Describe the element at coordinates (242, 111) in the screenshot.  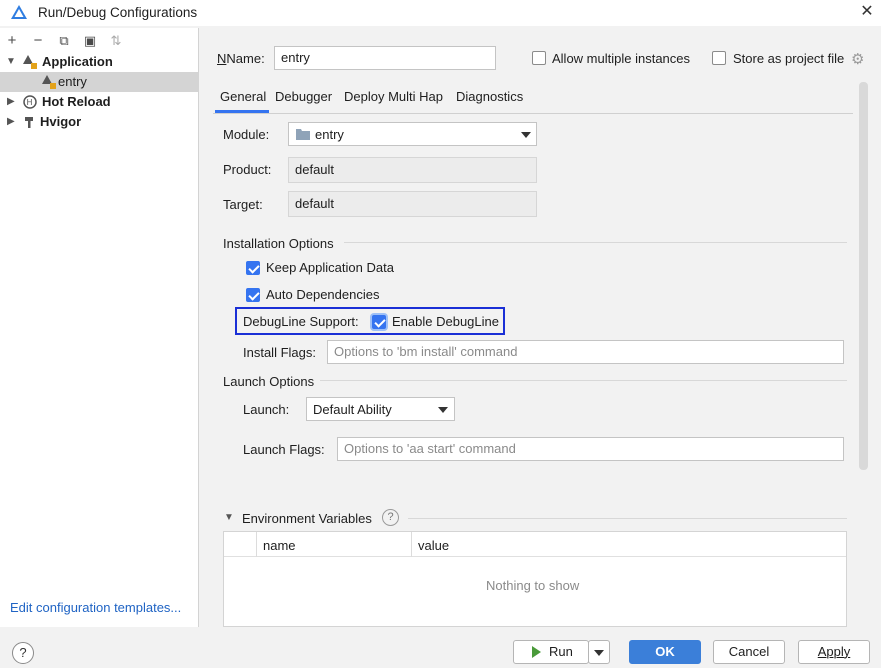
I see `active-tab-indicator` at that location.